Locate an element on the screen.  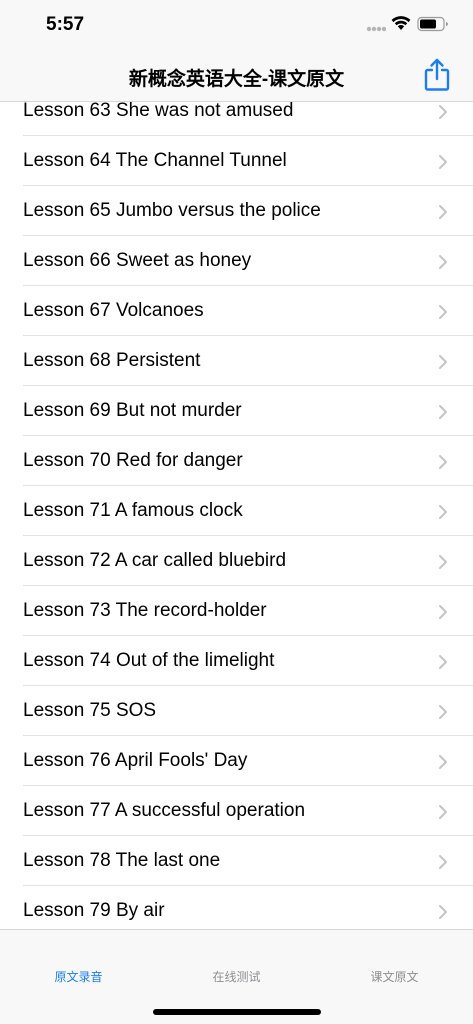
list-item: Lesson 64 The Channel Tunnel is located at coordinates (236, 161).